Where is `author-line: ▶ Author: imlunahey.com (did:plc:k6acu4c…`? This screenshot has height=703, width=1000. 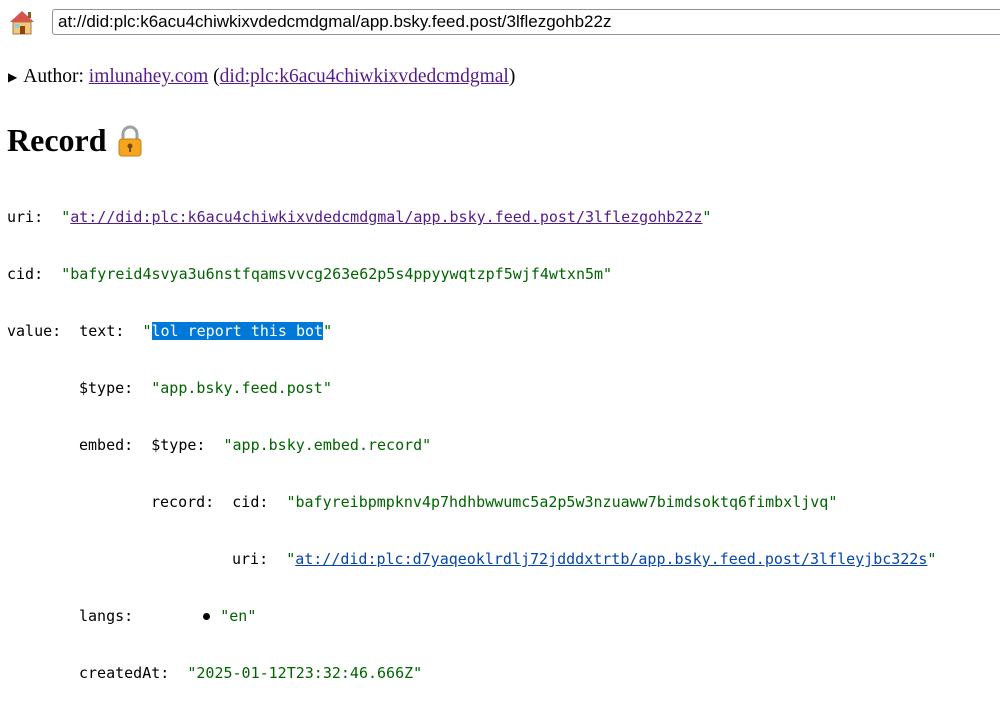
author-line: ▶ Author: imlunahey.com (did:plc:k6acu4c… is located at coordinates (261, 77).